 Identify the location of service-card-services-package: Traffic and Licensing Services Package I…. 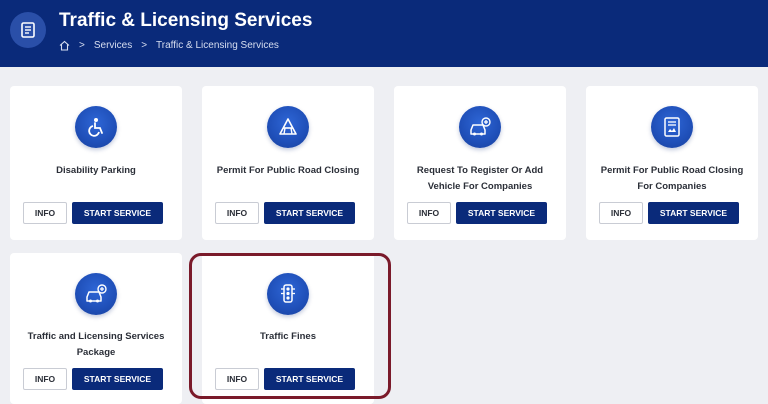
(96, 328).